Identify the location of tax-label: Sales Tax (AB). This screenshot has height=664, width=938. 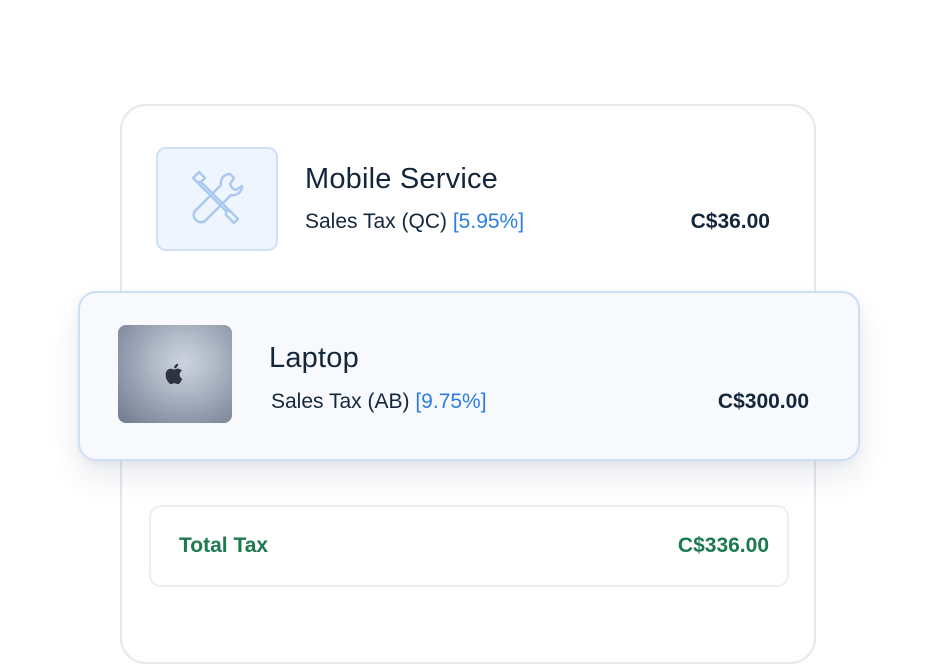
(340, 401).